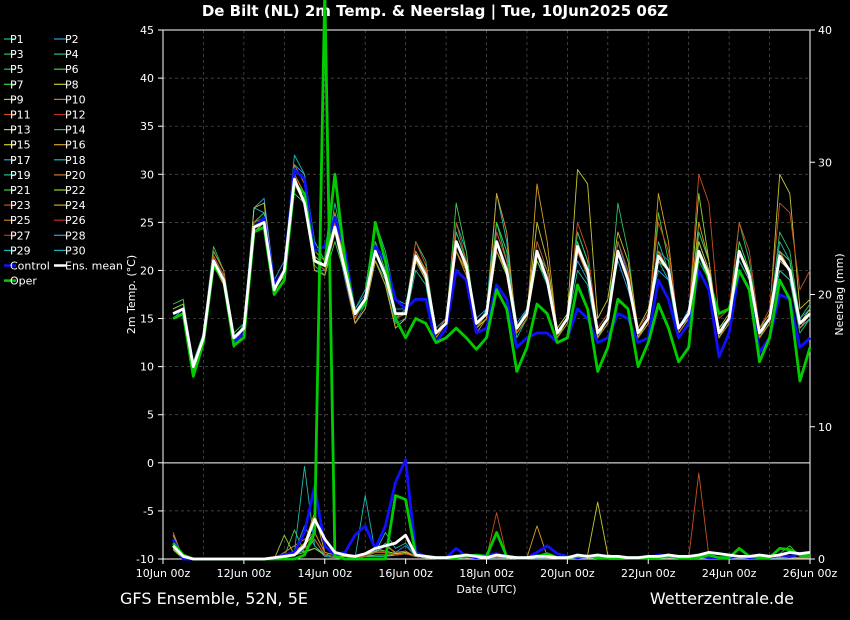  Describe the element at coordinates (75, 250) in the screenshot. I see `legend-label: P30` at that location.